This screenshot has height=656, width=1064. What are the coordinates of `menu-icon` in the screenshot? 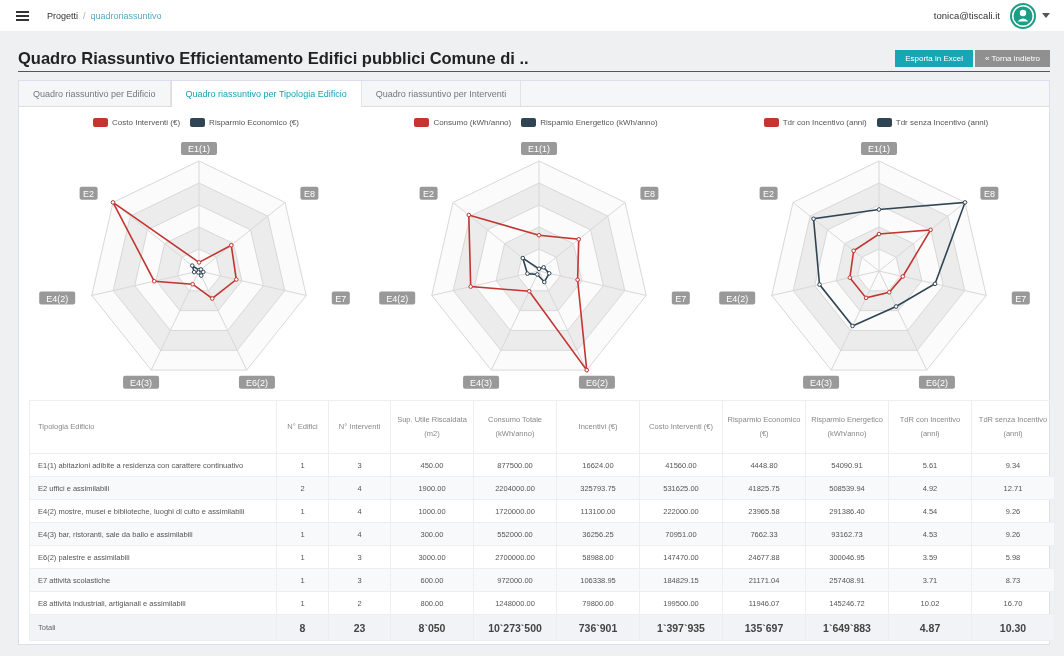 It's located at (22, 15).